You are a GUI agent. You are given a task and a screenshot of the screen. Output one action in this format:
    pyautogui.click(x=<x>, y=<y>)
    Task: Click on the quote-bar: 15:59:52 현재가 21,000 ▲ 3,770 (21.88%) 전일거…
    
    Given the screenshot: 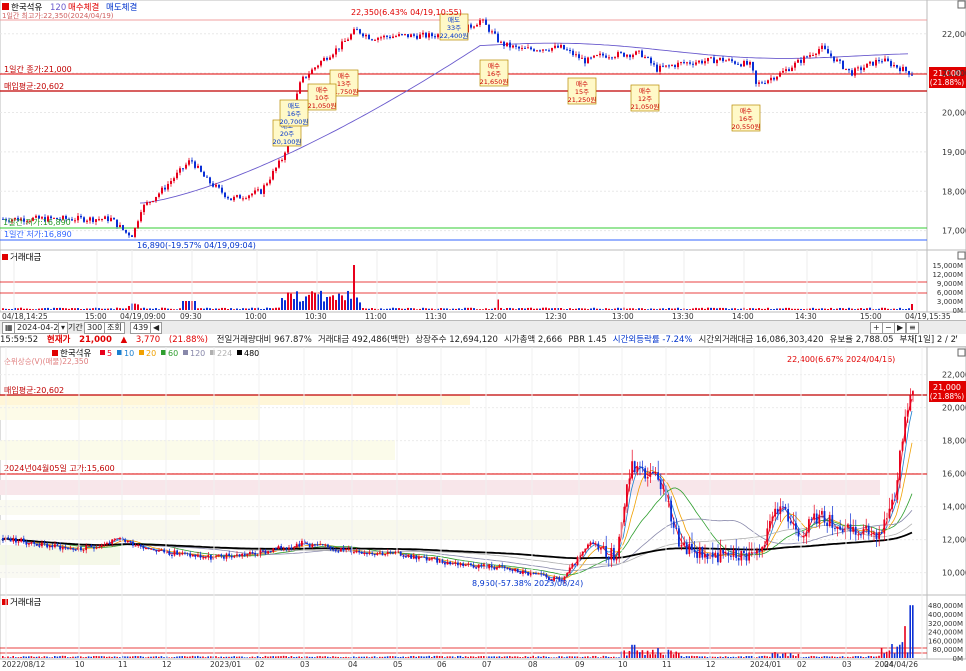 What is the action you would take?
    pyautogui.click(x=483, y=340)
    